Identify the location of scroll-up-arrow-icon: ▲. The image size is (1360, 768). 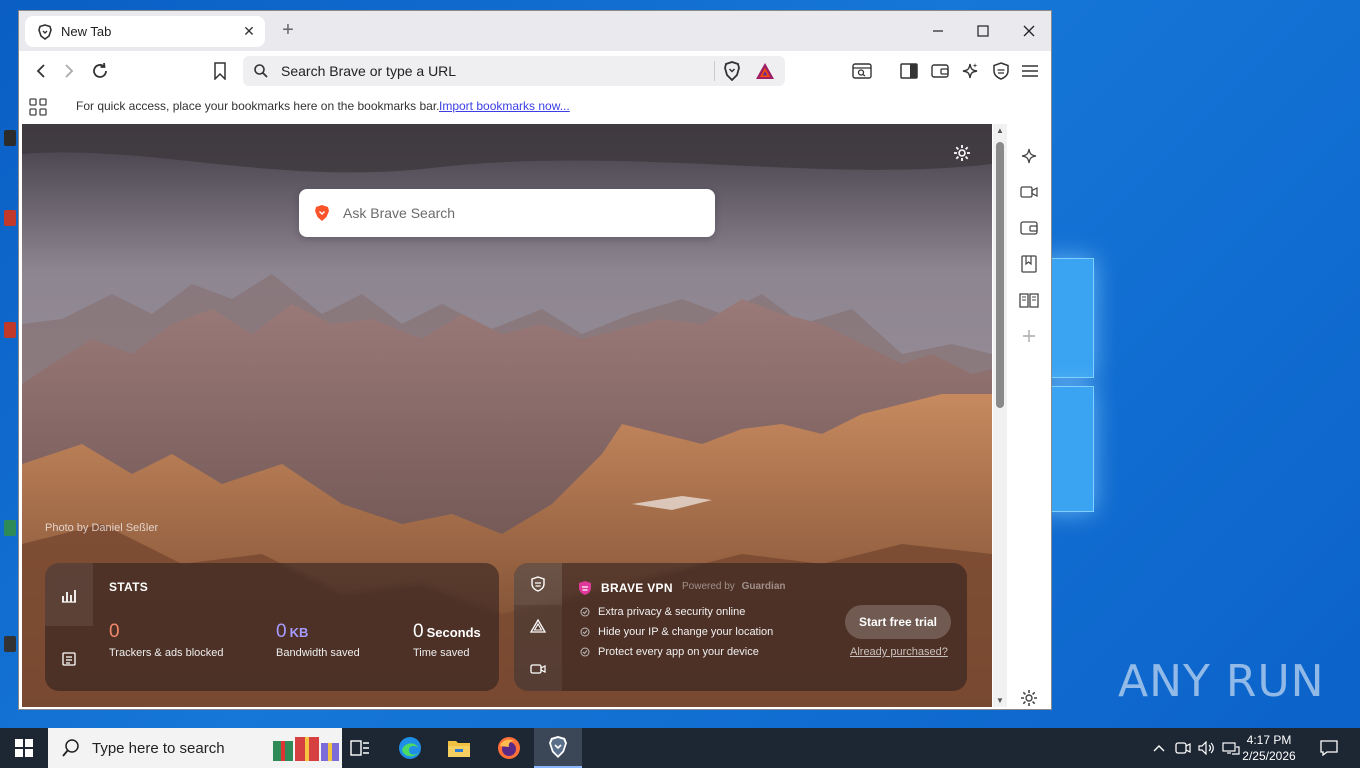
(1000, 130).